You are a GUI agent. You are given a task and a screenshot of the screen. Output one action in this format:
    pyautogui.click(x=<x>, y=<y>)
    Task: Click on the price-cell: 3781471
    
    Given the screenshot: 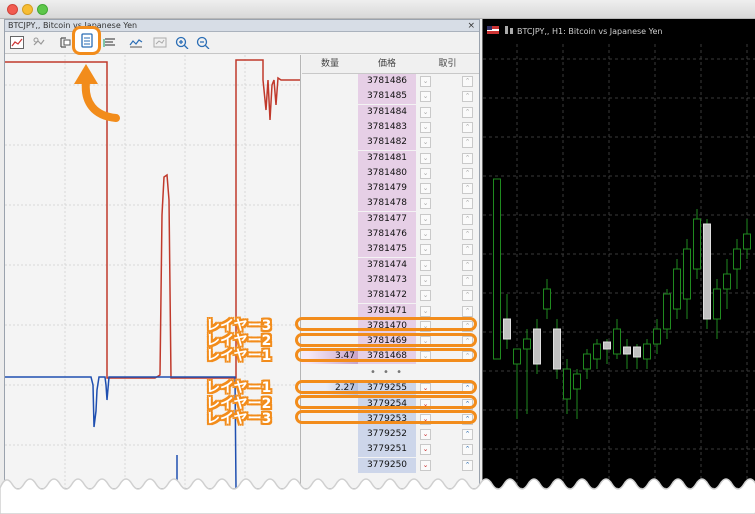 What is the action you would take?
    pyautogui.click(x=387, y=311)
    